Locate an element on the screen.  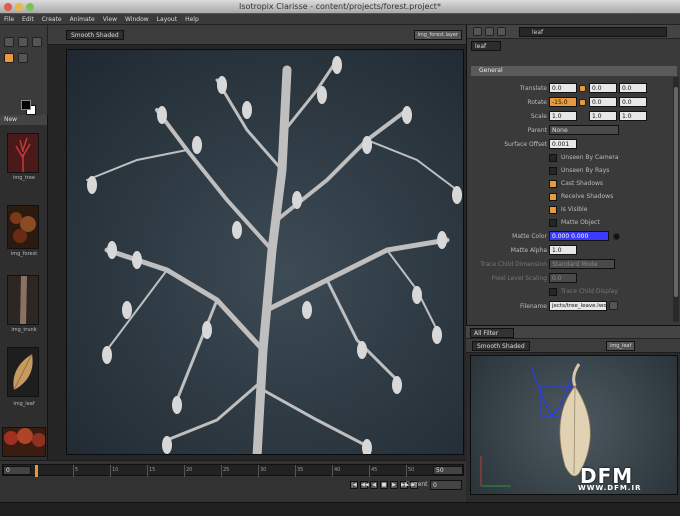
menu-view: View is located at coordinates (110, 19).